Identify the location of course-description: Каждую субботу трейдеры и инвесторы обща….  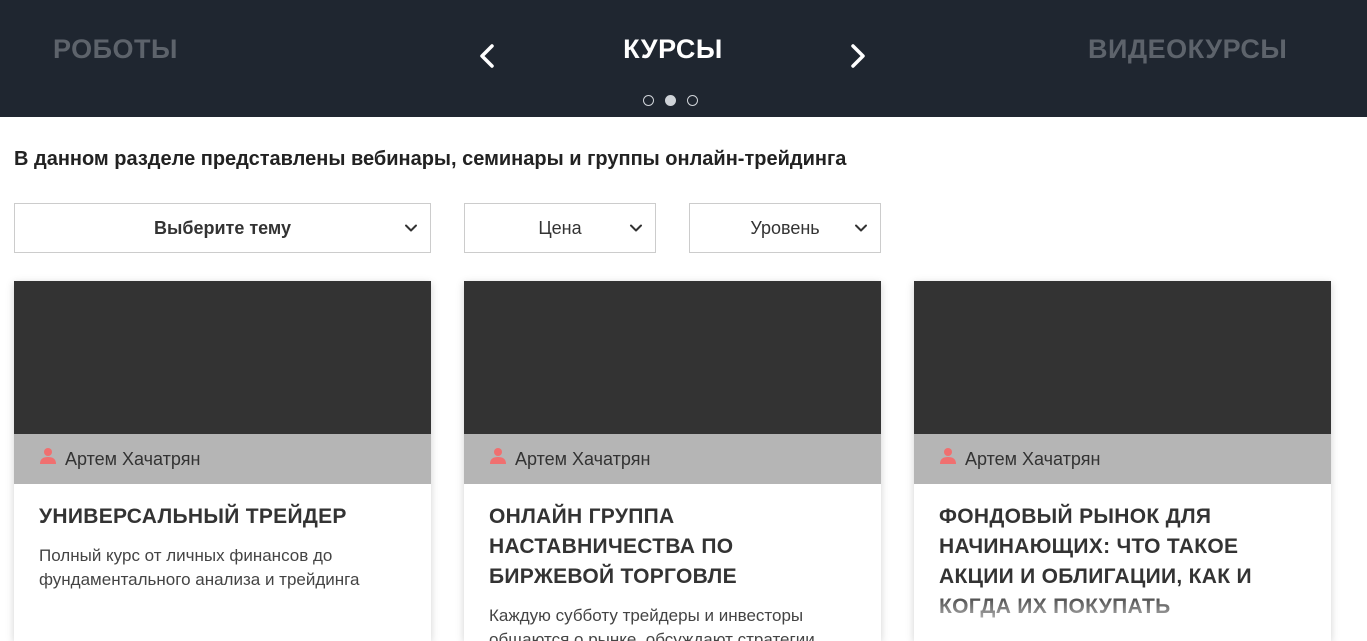
(654, 623).